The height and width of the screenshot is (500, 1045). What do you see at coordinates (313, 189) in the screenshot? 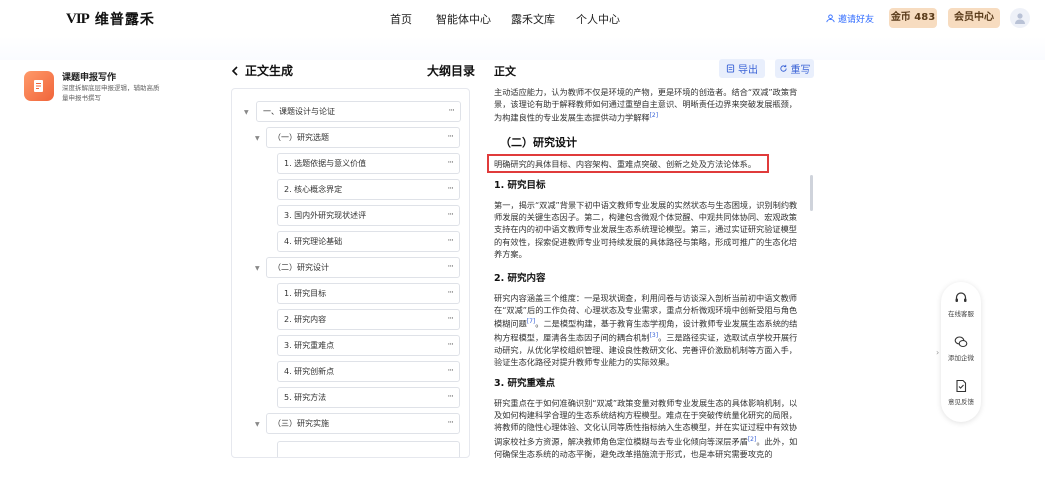
I see `outline-item-label: 2. 核心概念界定` at bounding box center [313, 189].